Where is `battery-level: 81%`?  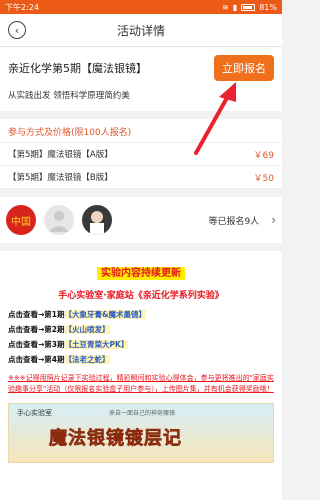
battery-level: 81% is located at coordinates (268, 7).